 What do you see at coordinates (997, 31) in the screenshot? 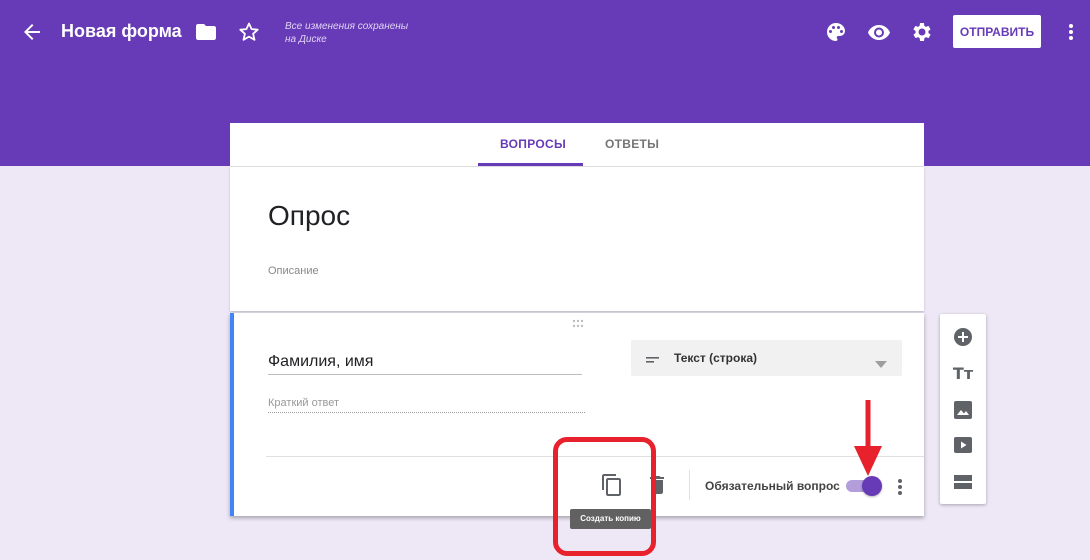
I see `send-button: ОТПРАВИТЬ` at bounding box center [997, 31].